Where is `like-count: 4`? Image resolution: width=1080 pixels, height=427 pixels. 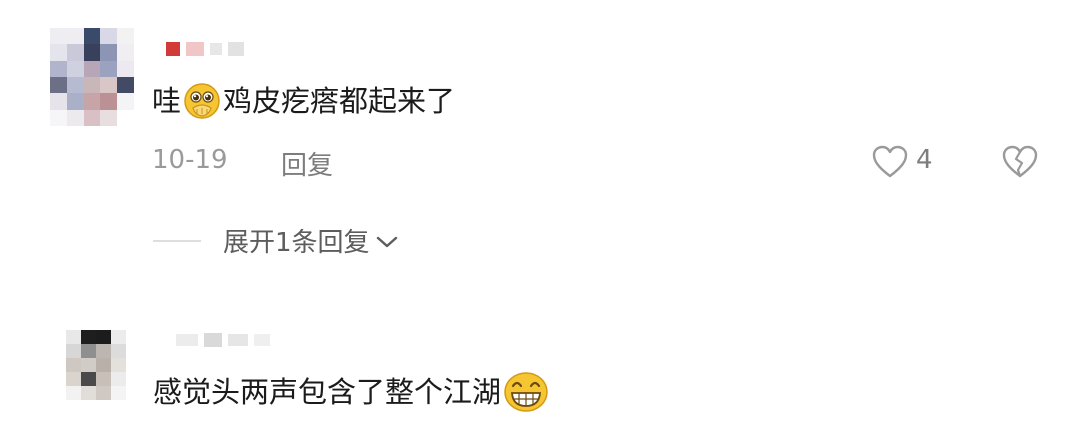 like-count: 4 is located at coordinates (924, 160).